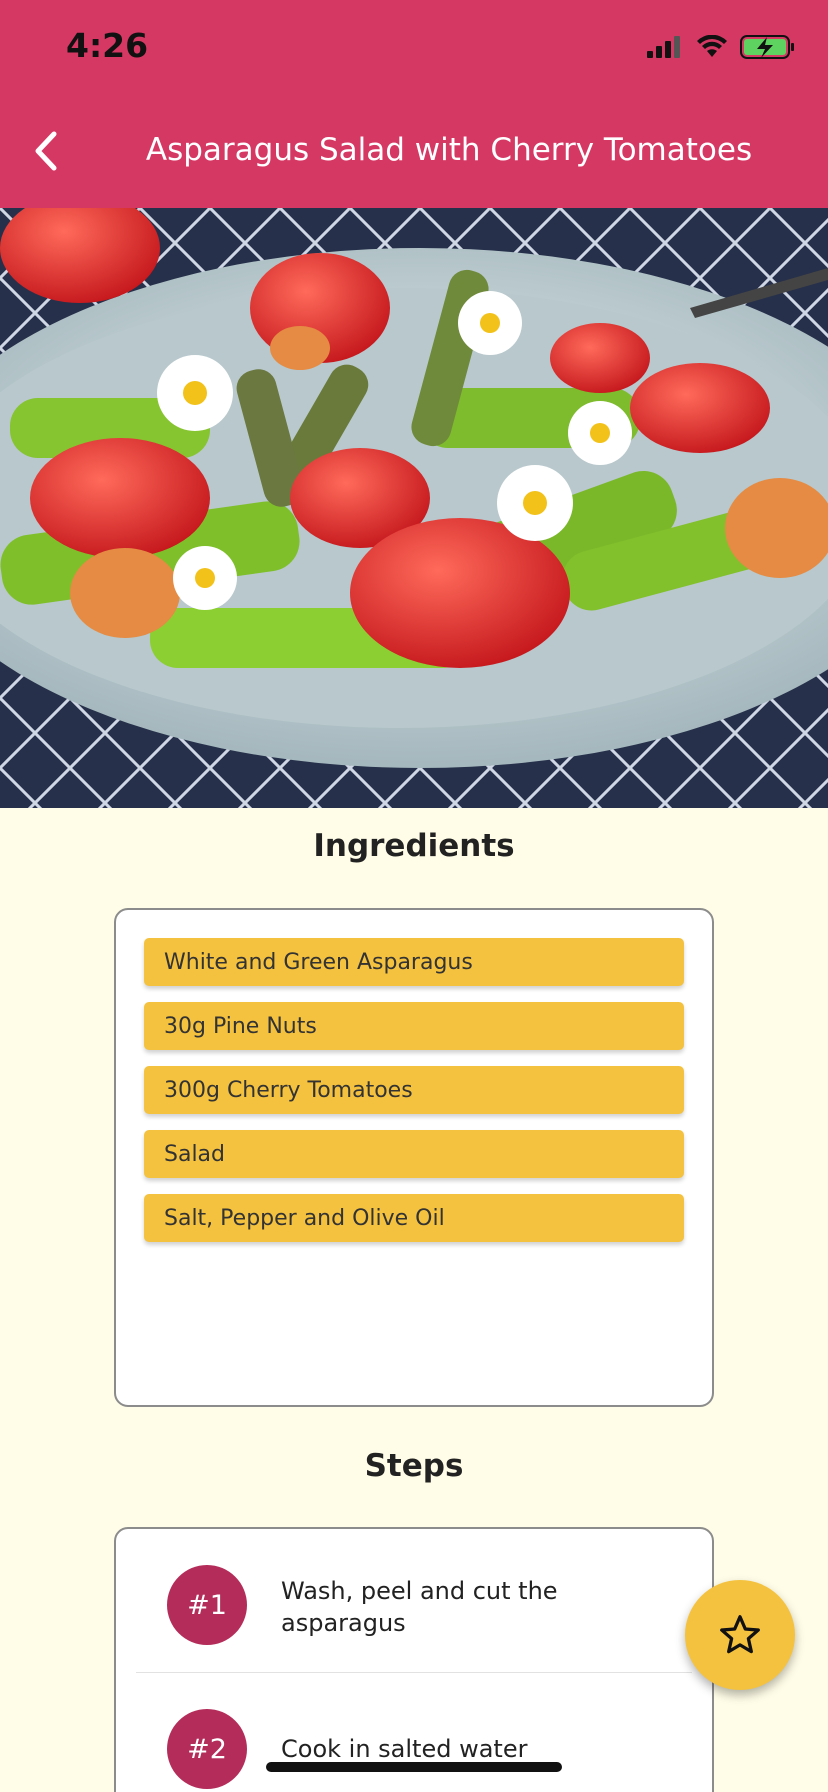 The image size is (828, 1792). I want to click on wifi-icon, so click(712, 46).